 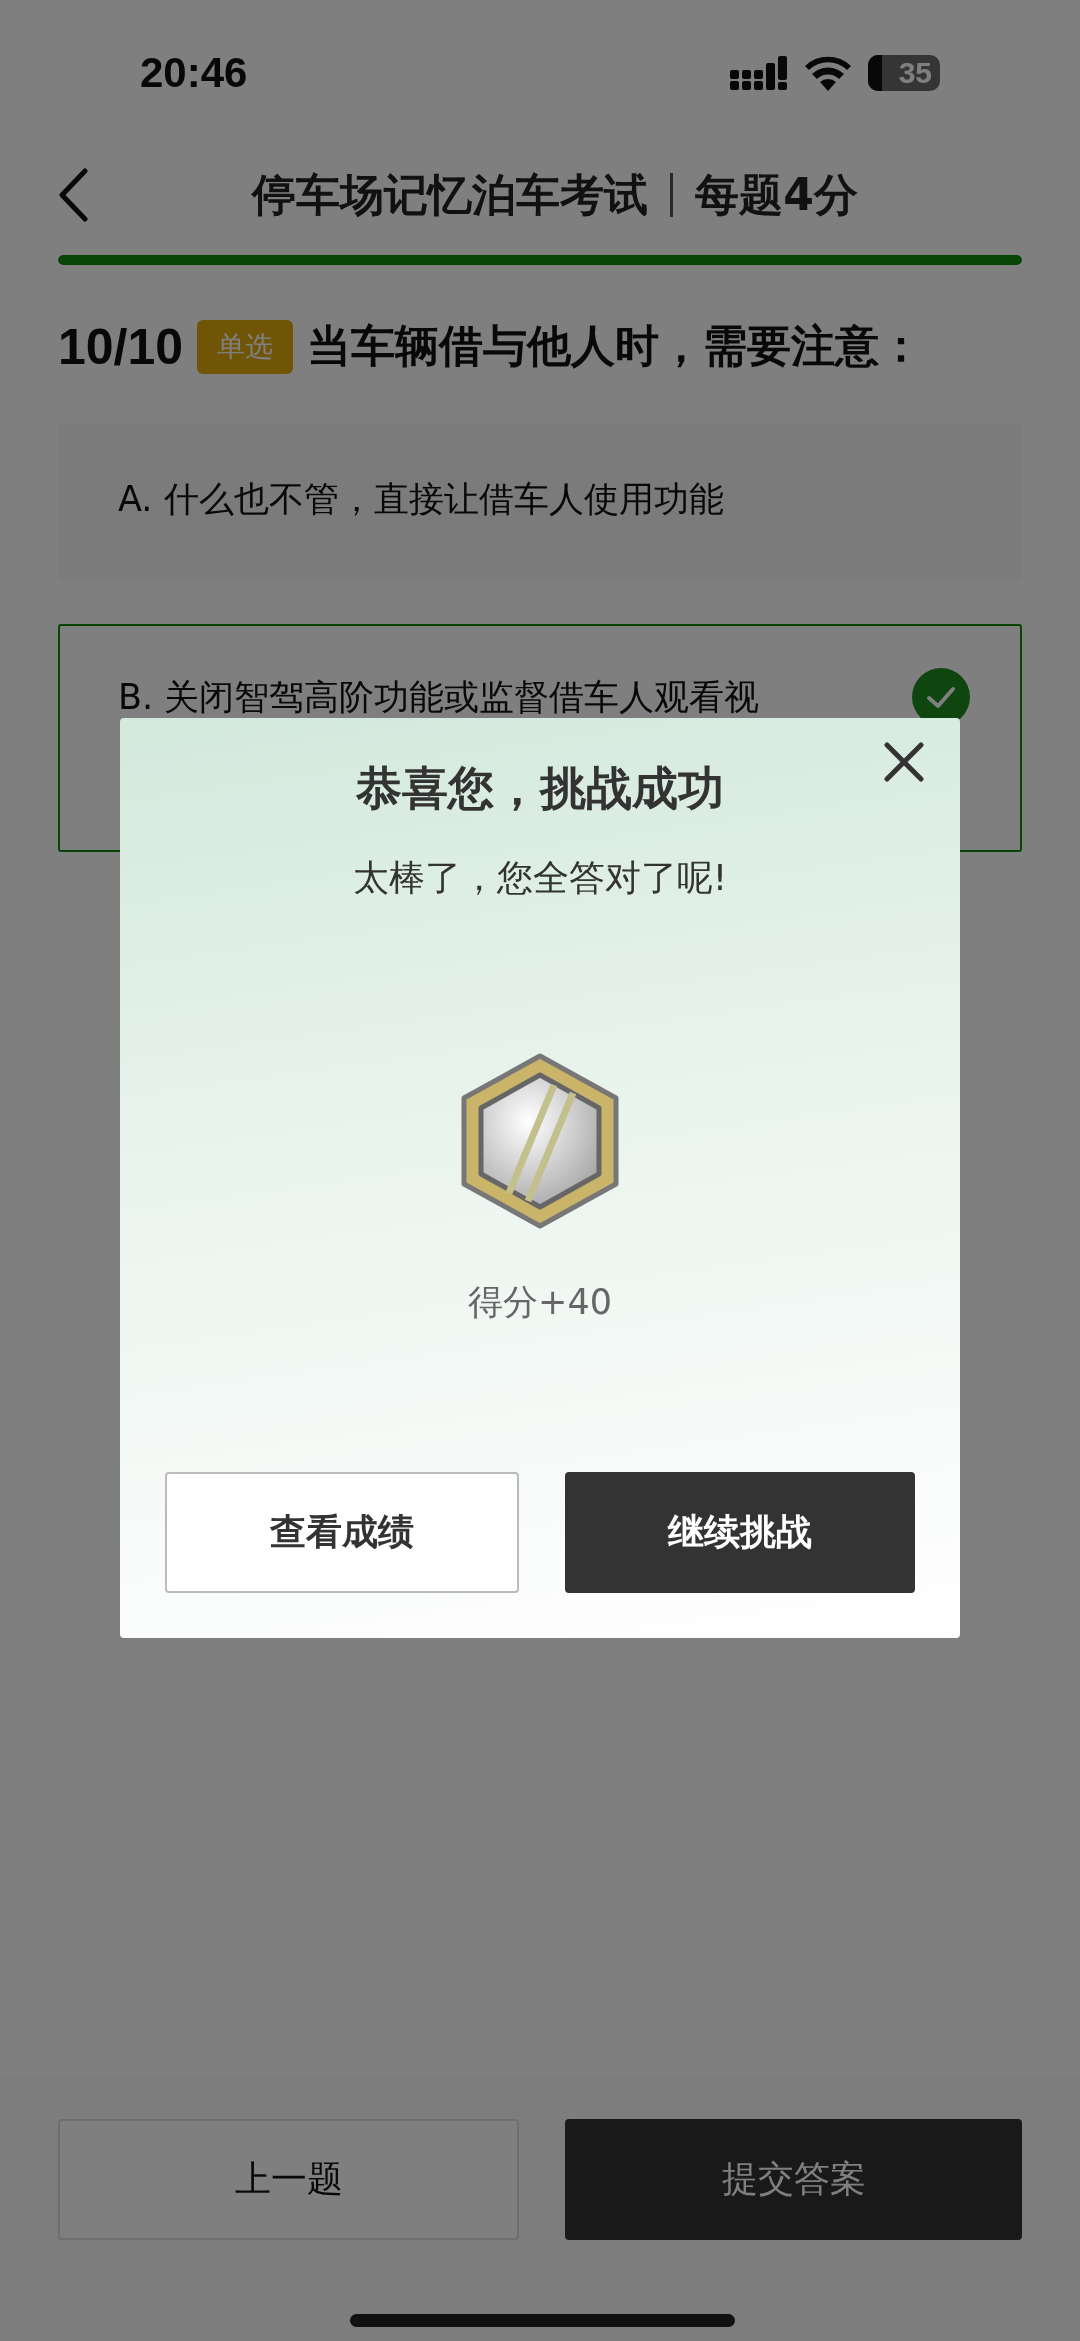 What do you see at coordinates (540, 878) in the screenshot?
I see `dialog-message: 太棒了，您全答对了呢!` at bounding box center [540, 878].